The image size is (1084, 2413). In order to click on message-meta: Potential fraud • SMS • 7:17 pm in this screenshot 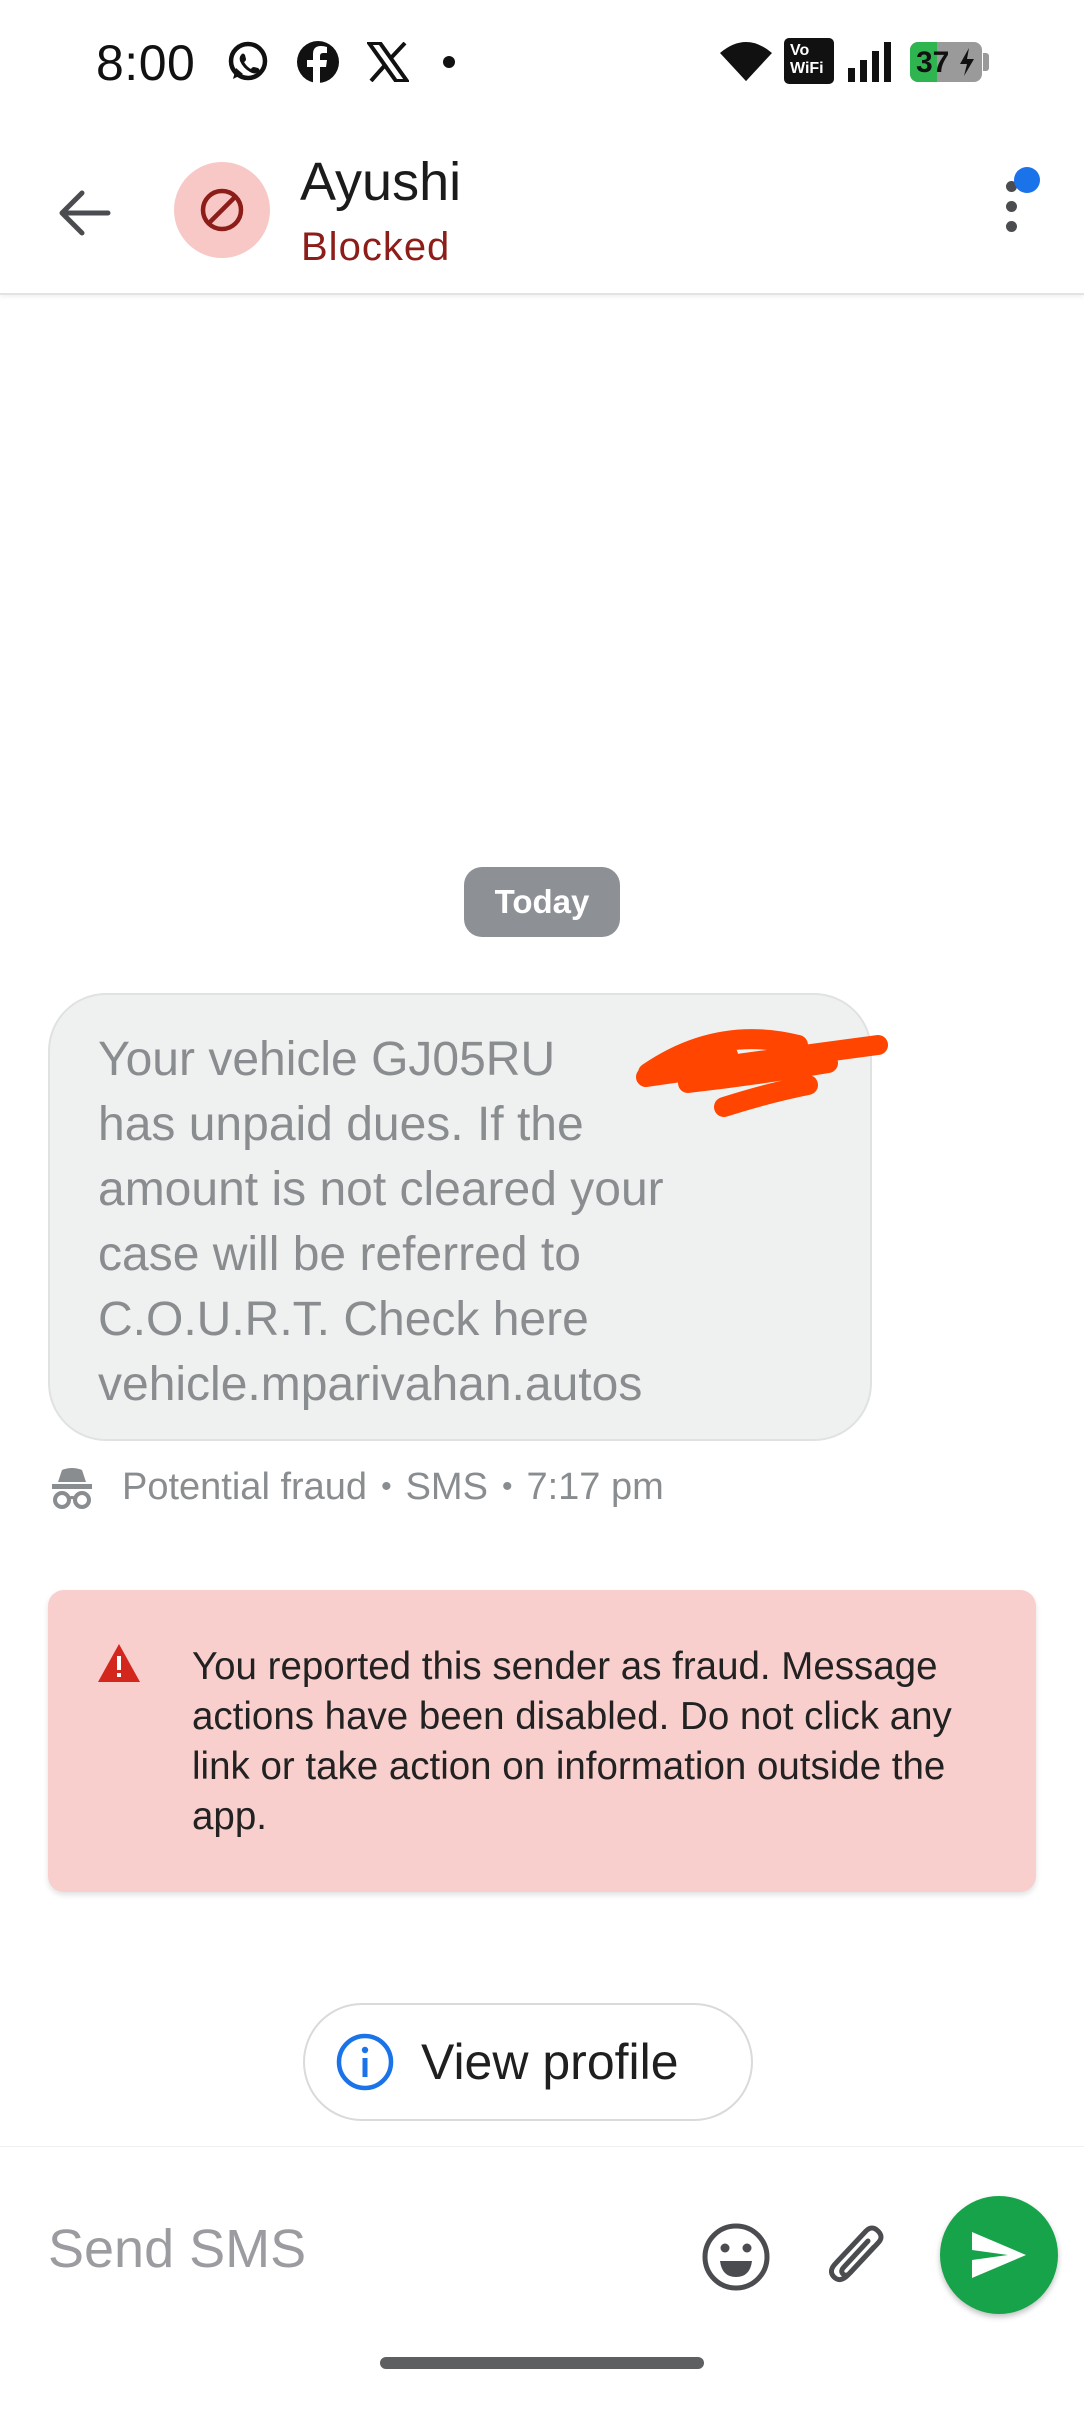, I will do `click(357, 1487)`.